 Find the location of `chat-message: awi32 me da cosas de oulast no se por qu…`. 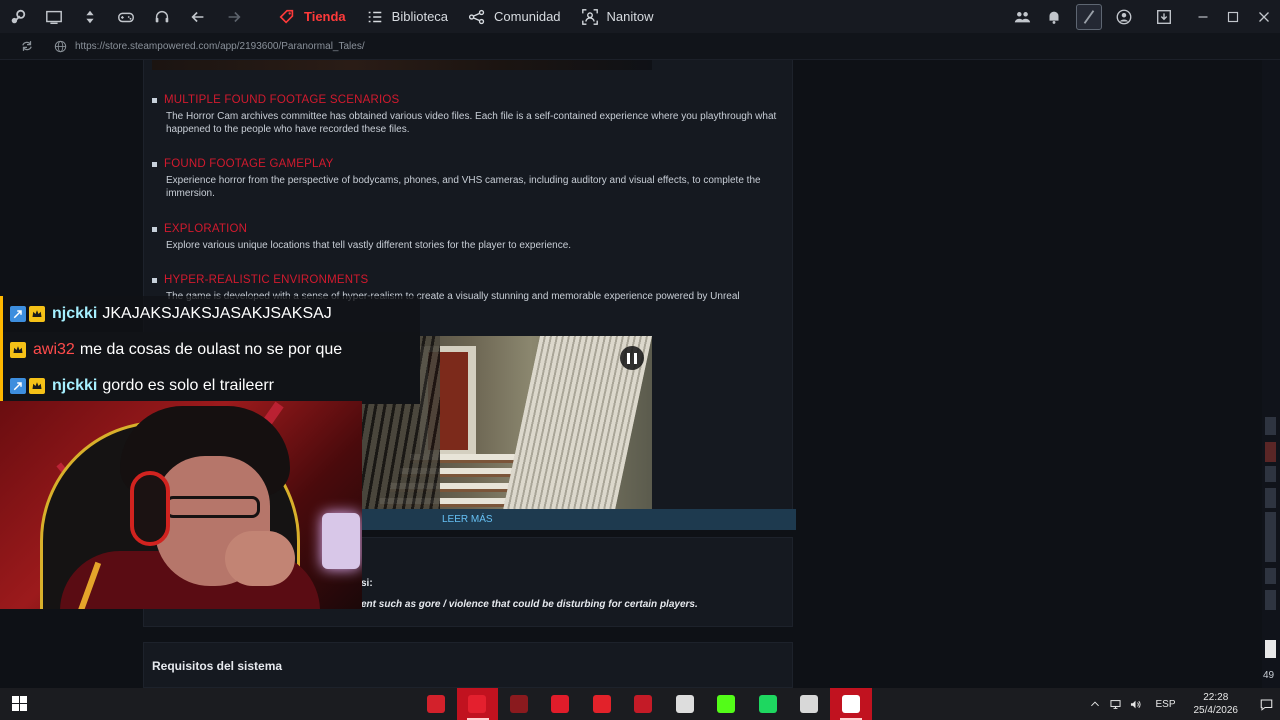

chat-message: awi32 me da cosas de oulast no se por qu… is located at coordinates (210, 350).